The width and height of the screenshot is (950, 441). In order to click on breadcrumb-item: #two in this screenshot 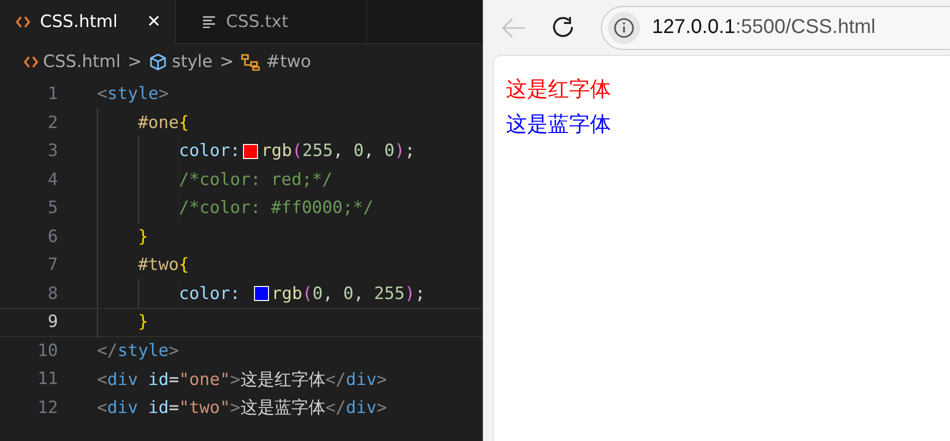, I will do `click(289, 62)`.